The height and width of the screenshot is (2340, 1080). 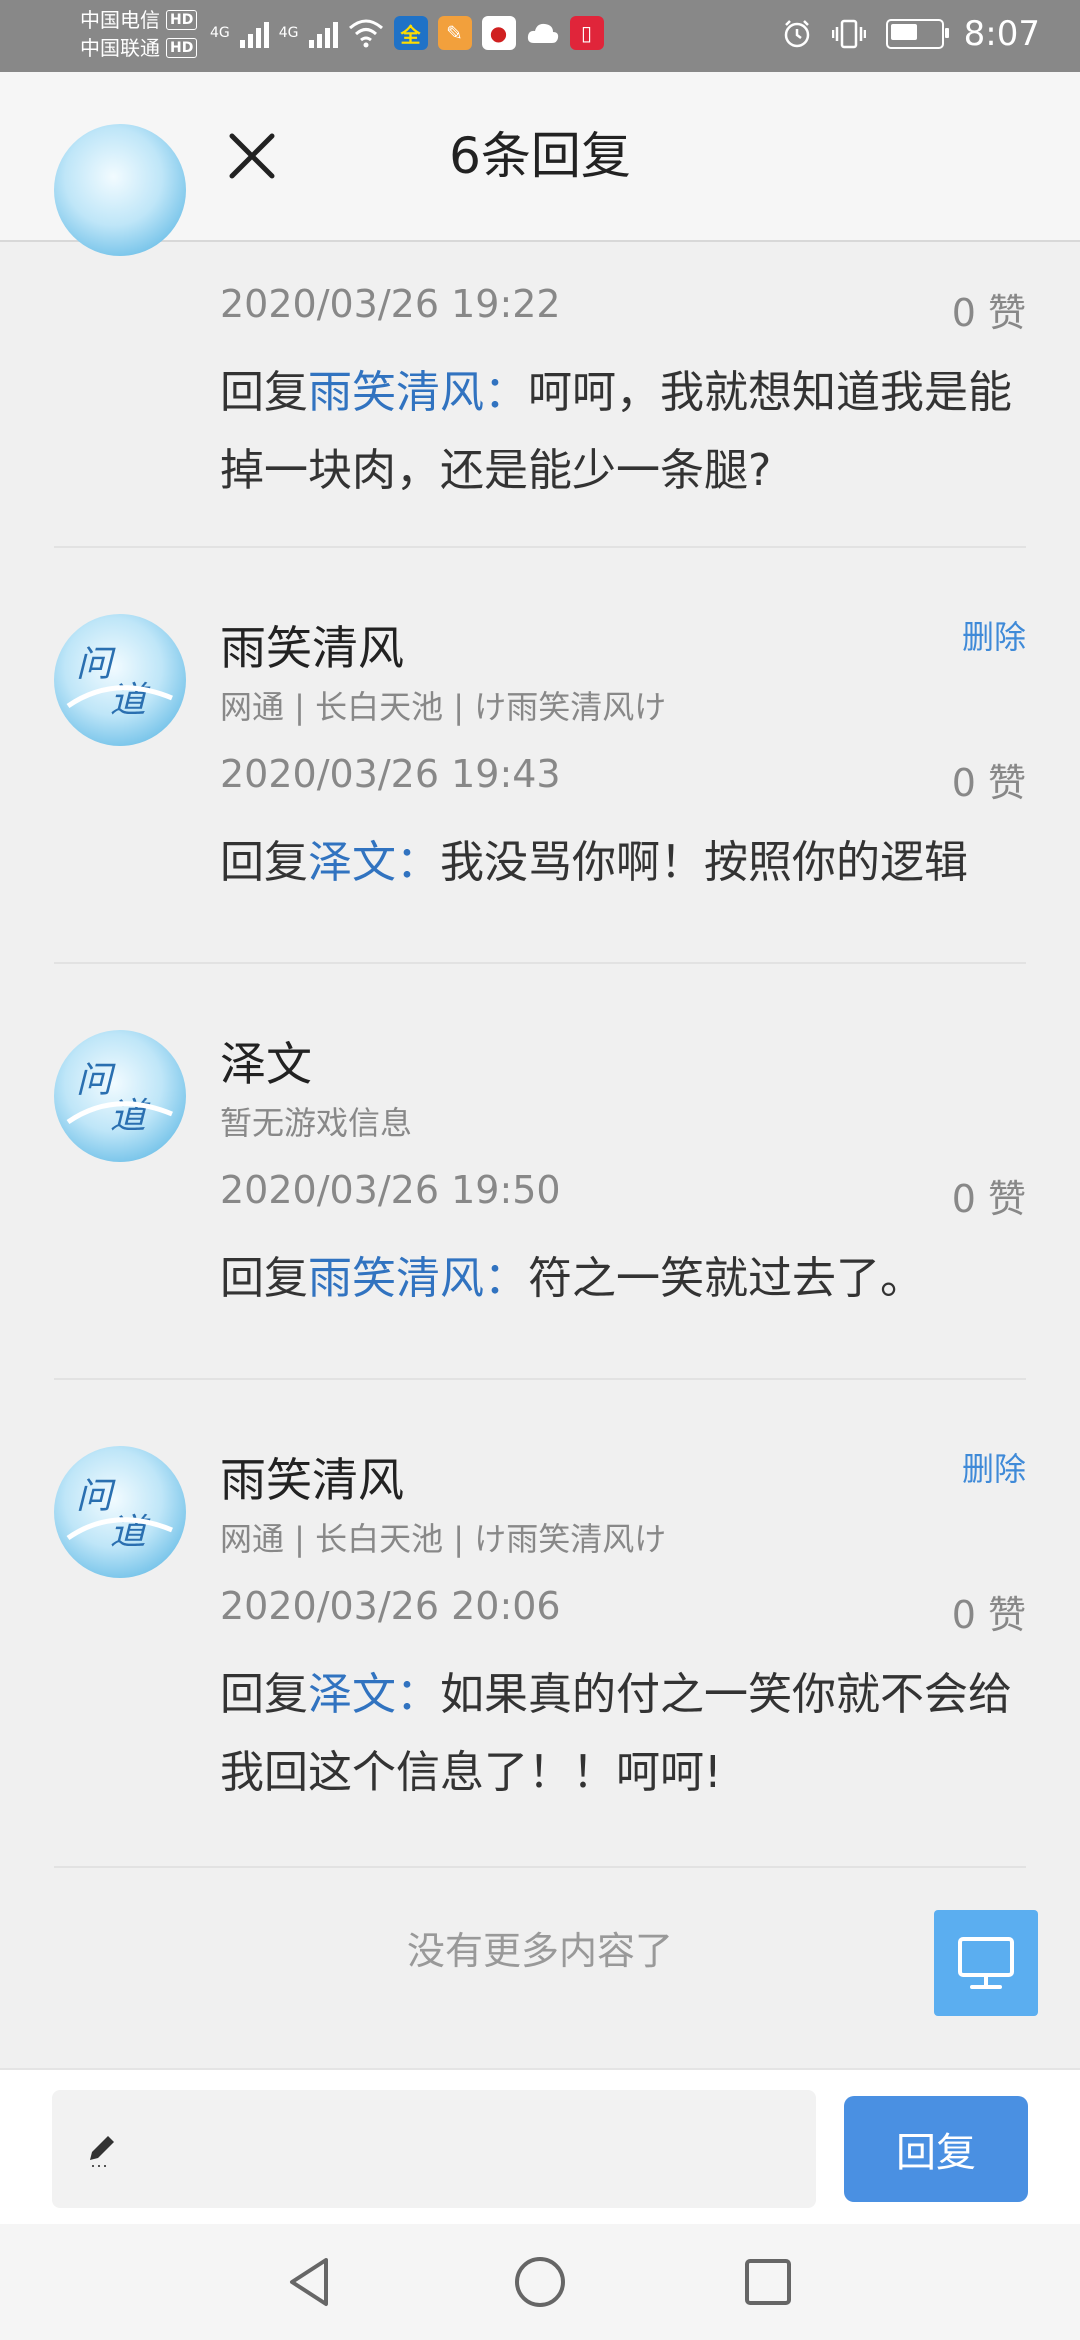 I want to click on nav-back-button, so click(x=310, y=2282).